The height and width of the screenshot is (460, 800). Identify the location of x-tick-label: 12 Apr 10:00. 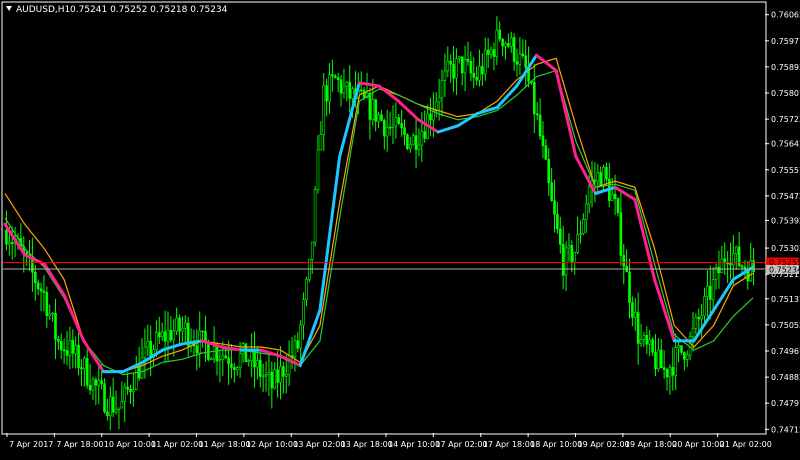
(272, 444).